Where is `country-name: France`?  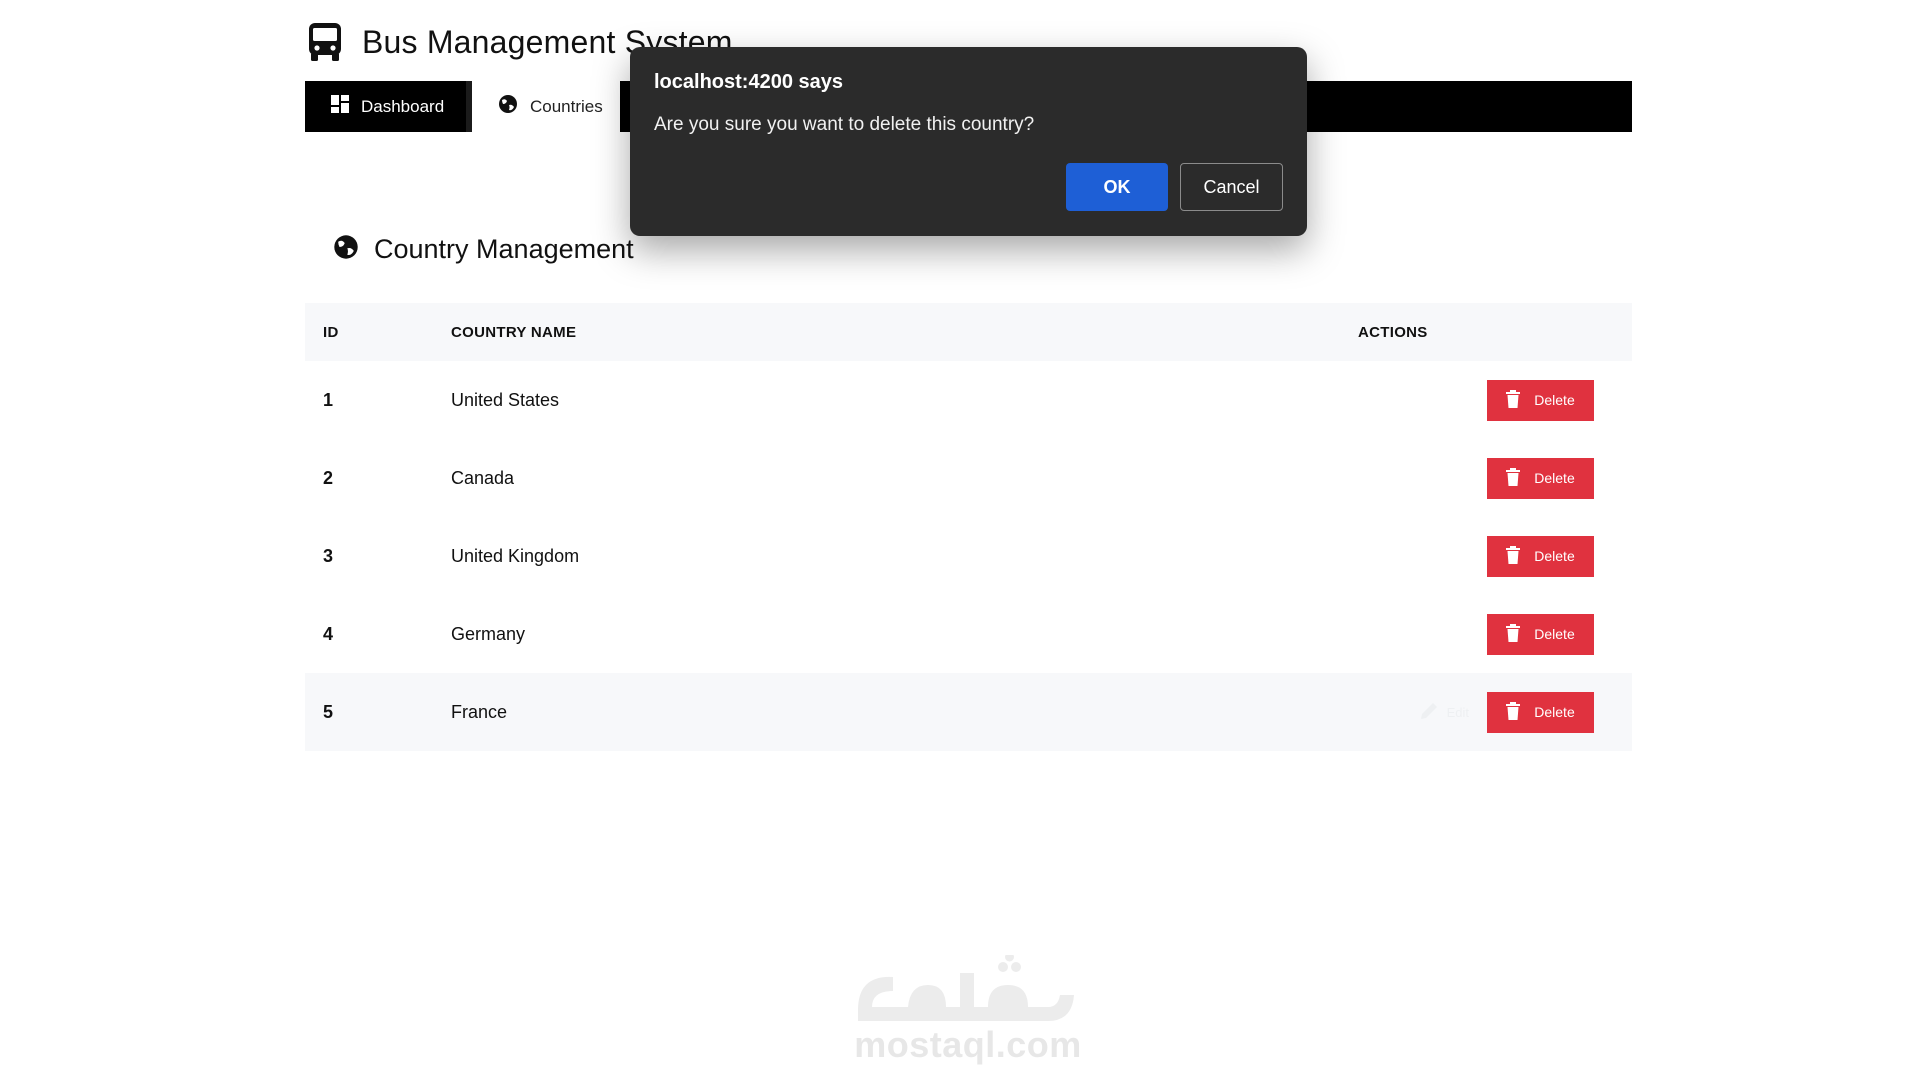
country-name: France is located at coordinates (479, 711).